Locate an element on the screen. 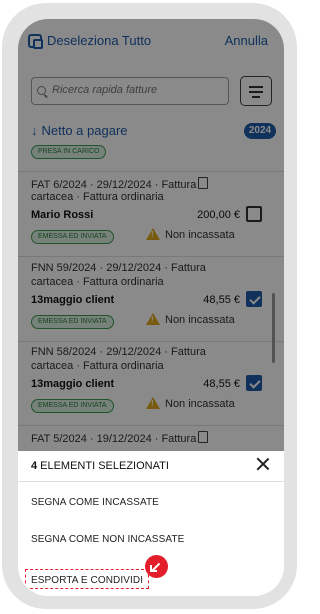 This screenshot has width=320, height=614. arrow-pointer-icon is located at coordinates (156, 566).